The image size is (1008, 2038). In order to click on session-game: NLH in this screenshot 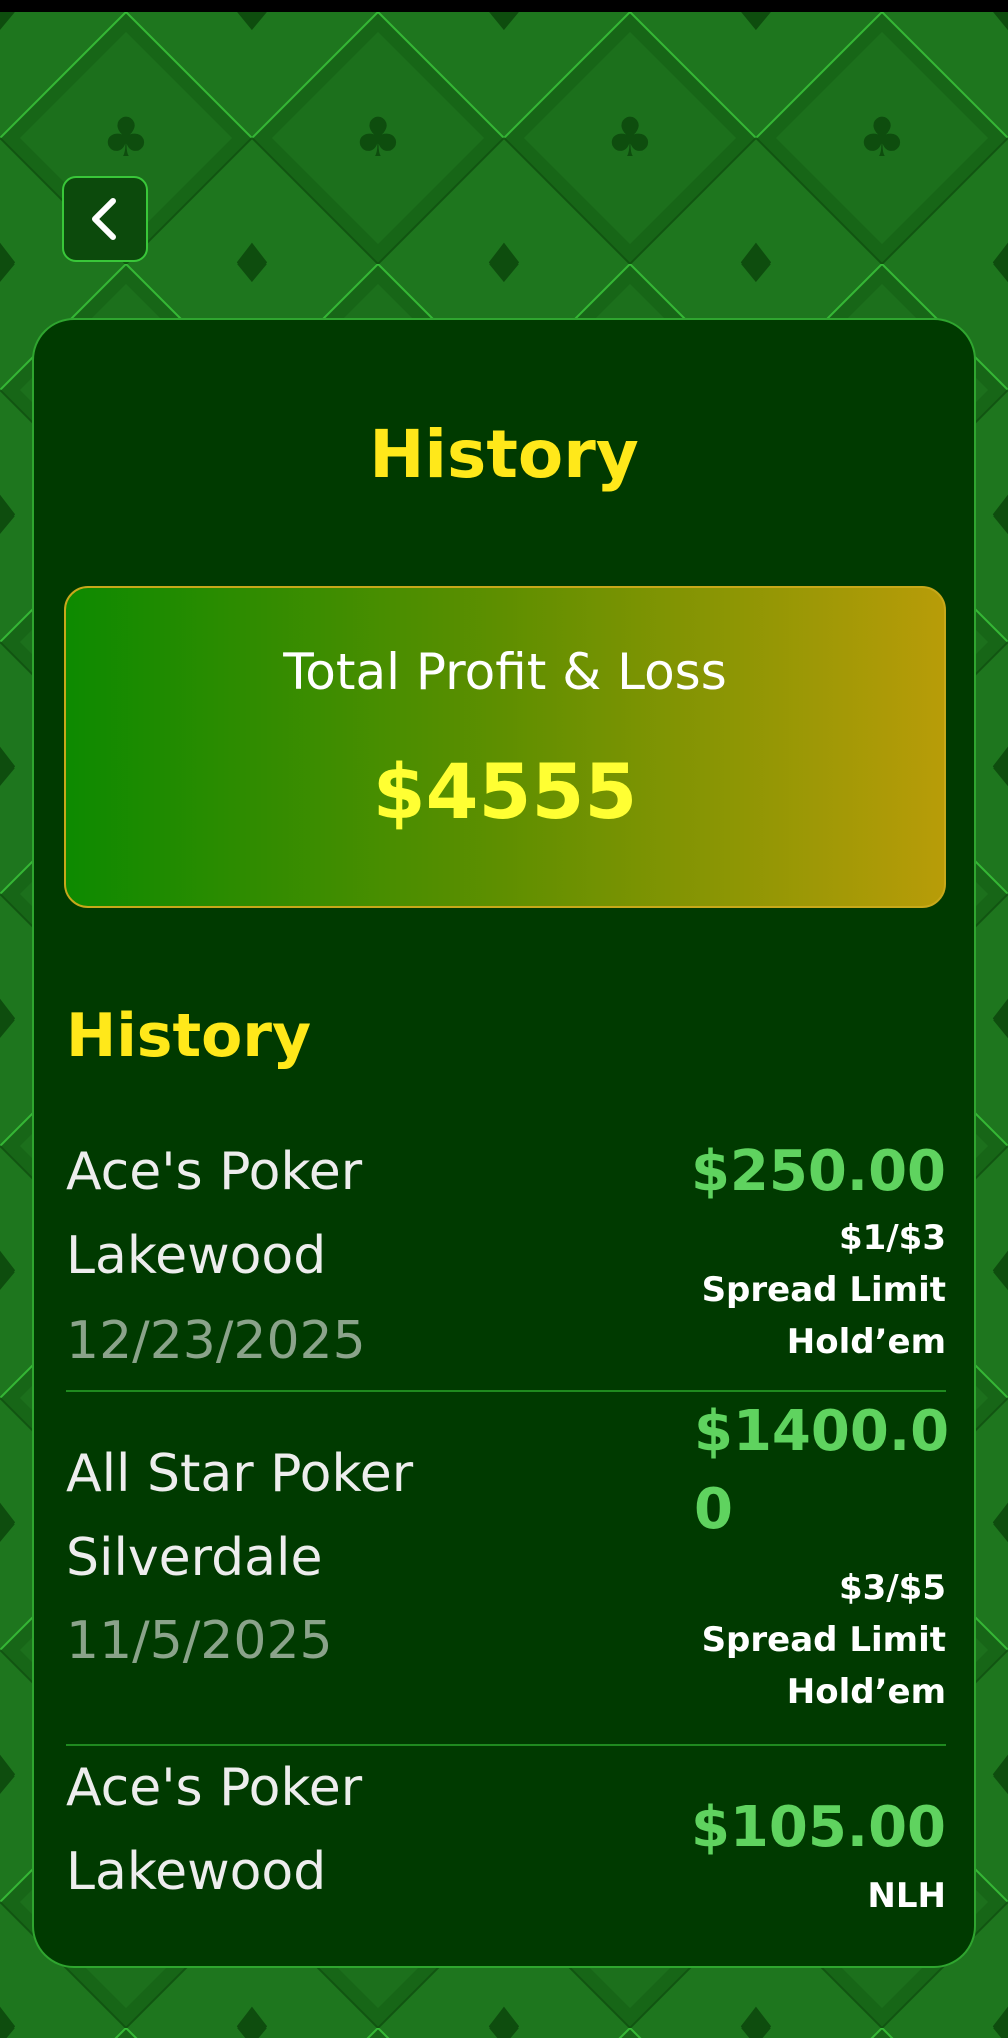, I will do `click(906, 1896)`.